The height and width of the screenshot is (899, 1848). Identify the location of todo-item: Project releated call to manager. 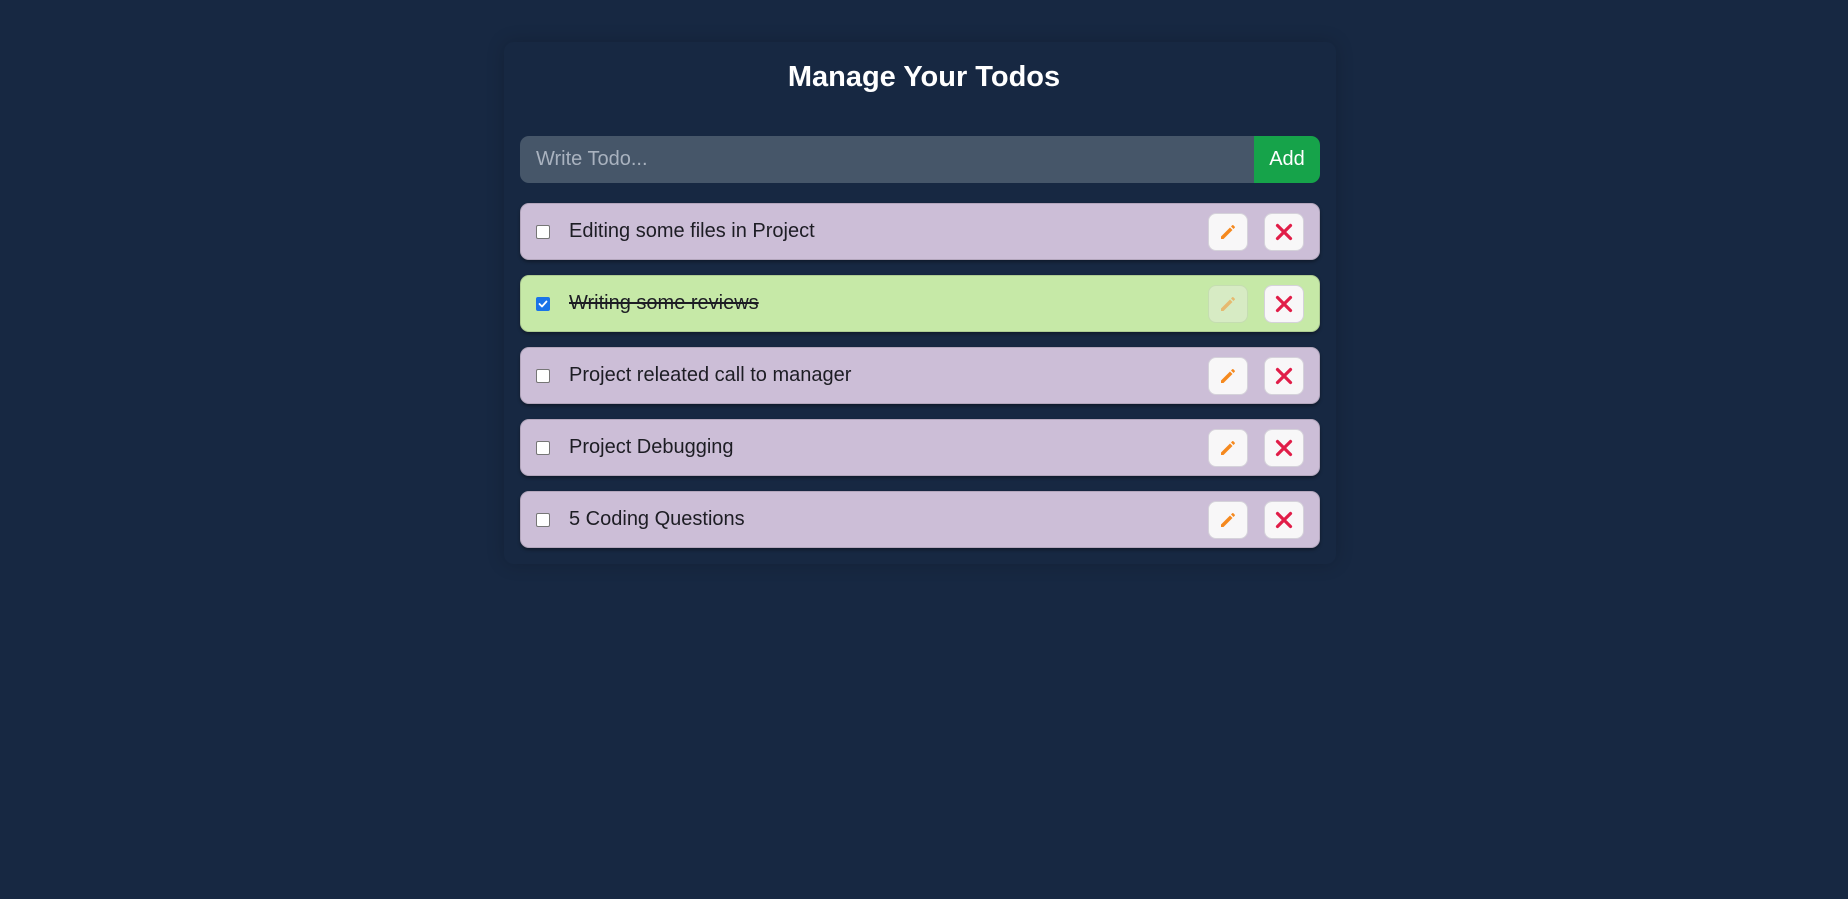
(920, 375).